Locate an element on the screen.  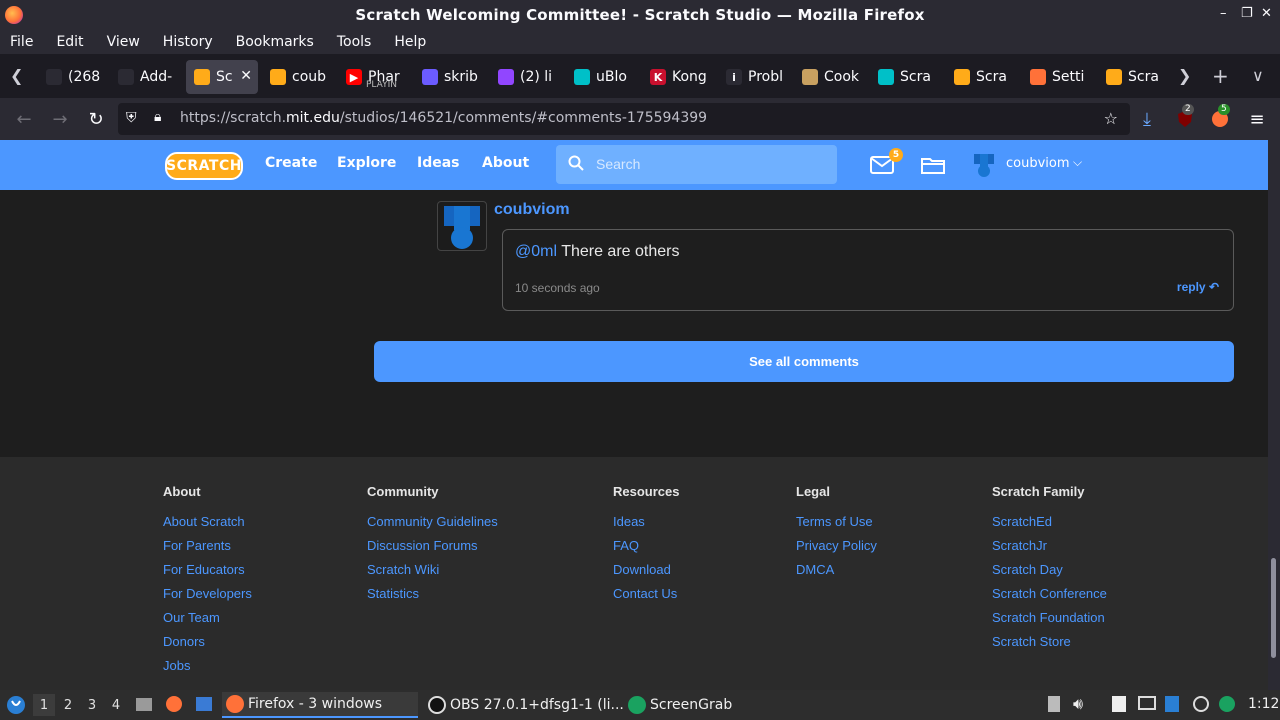
back-icon: ← is located at coordinates (24, 119).